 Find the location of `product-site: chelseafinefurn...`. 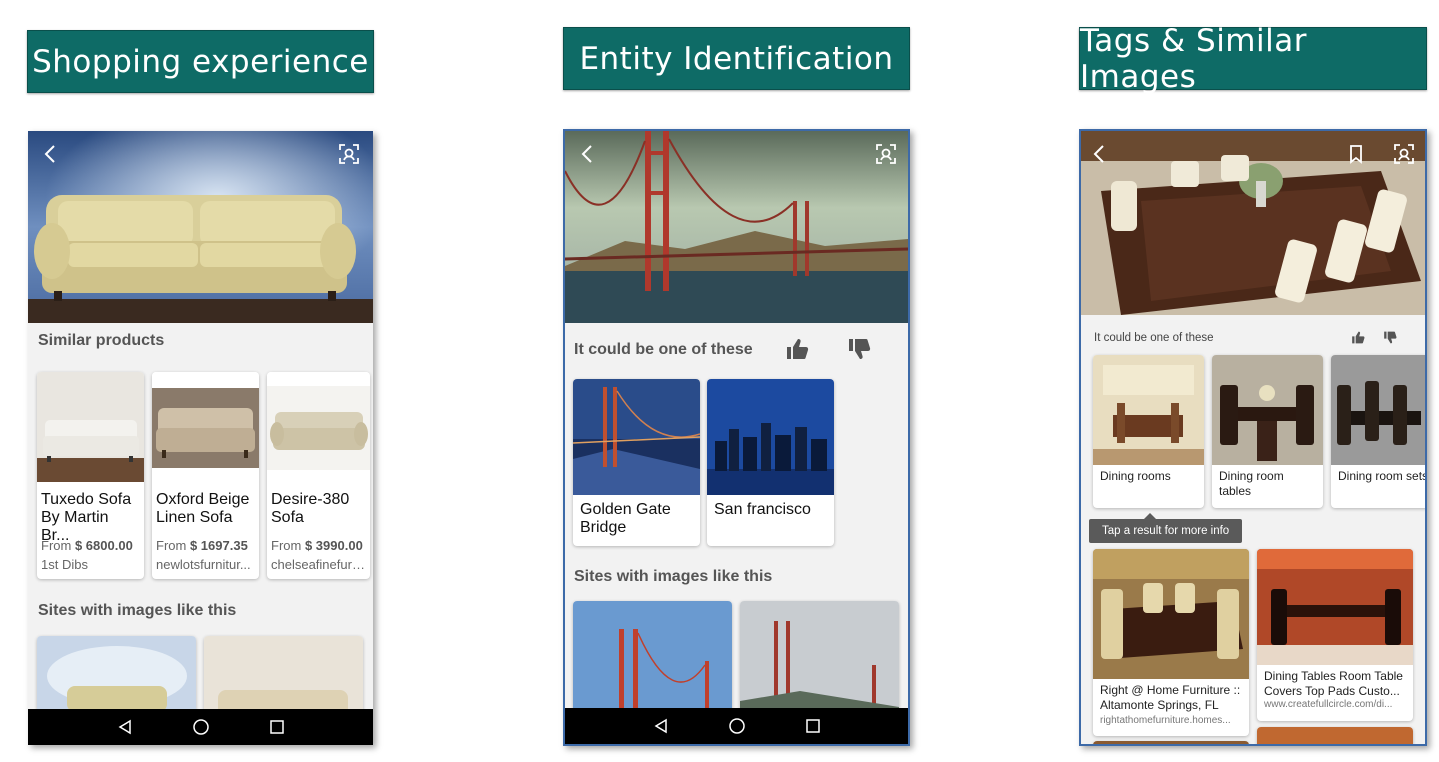

product-site: chelseafinefurn... is located at coordinates (319, 564).